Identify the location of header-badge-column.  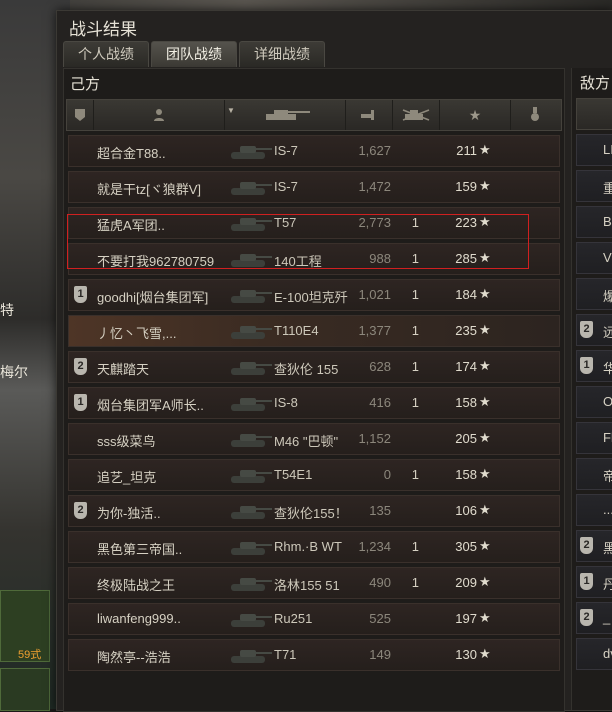
(80, 115).